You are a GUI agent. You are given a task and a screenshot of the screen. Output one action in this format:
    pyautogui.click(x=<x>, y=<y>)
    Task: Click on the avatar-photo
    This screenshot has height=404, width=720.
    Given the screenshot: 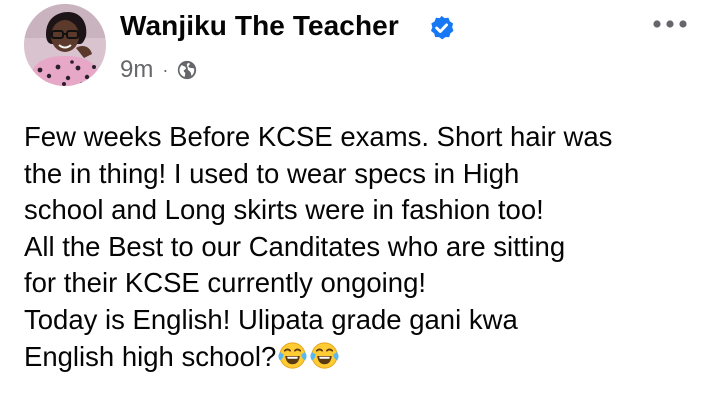 What is the action you would take?
    pyautogui.click(x=65, y=45)
    